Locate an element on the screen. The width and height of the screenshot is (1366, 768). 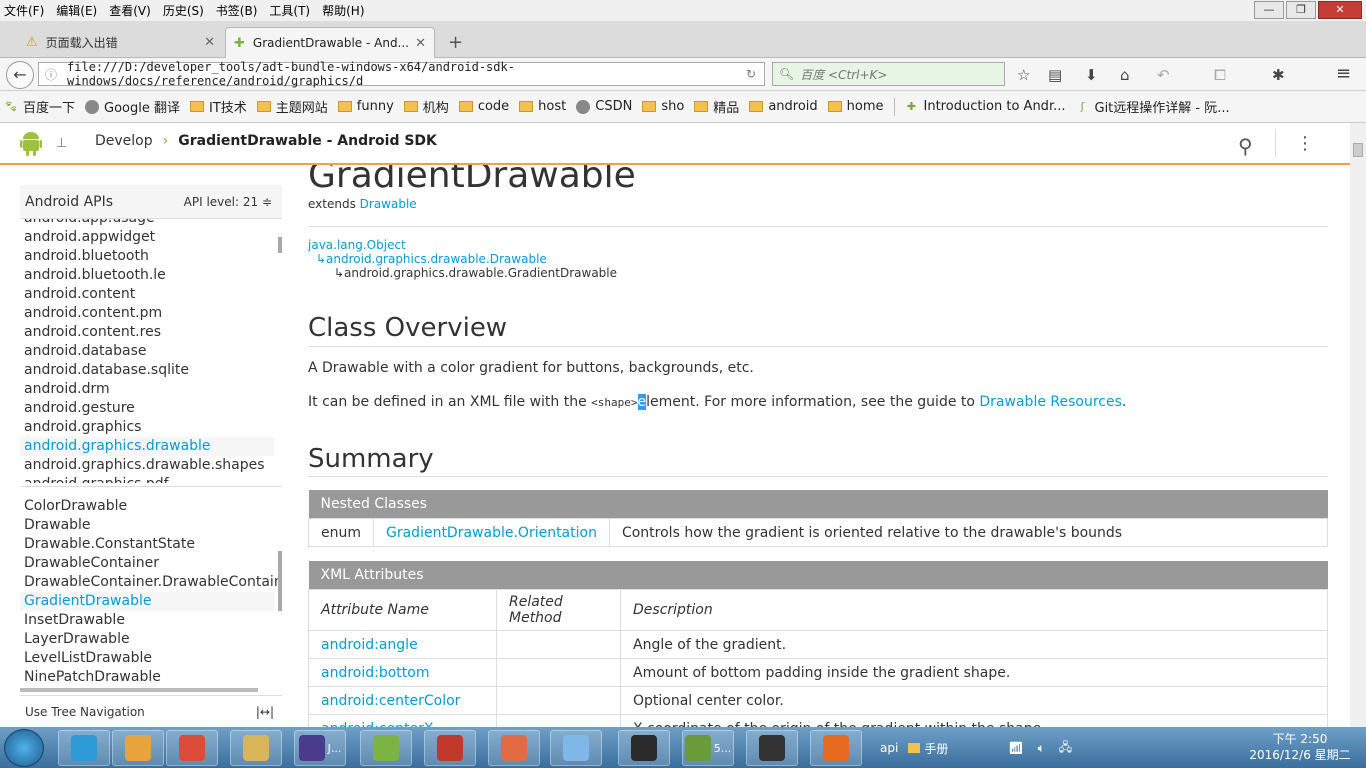
breadcrumb-develop: Develop is located at coordinates (124, 141).